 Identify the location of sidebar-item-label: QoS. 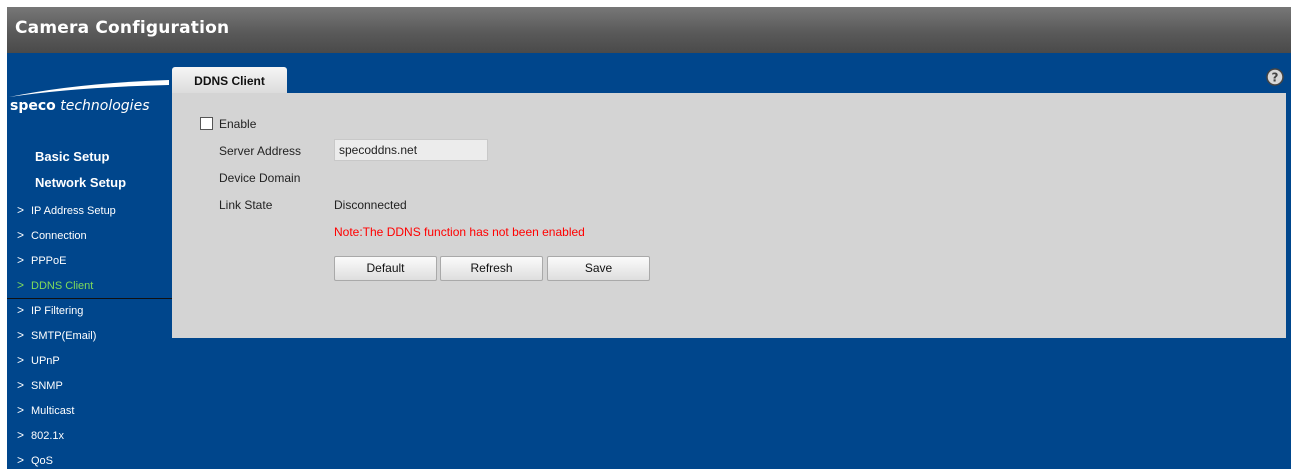
(42, 461).